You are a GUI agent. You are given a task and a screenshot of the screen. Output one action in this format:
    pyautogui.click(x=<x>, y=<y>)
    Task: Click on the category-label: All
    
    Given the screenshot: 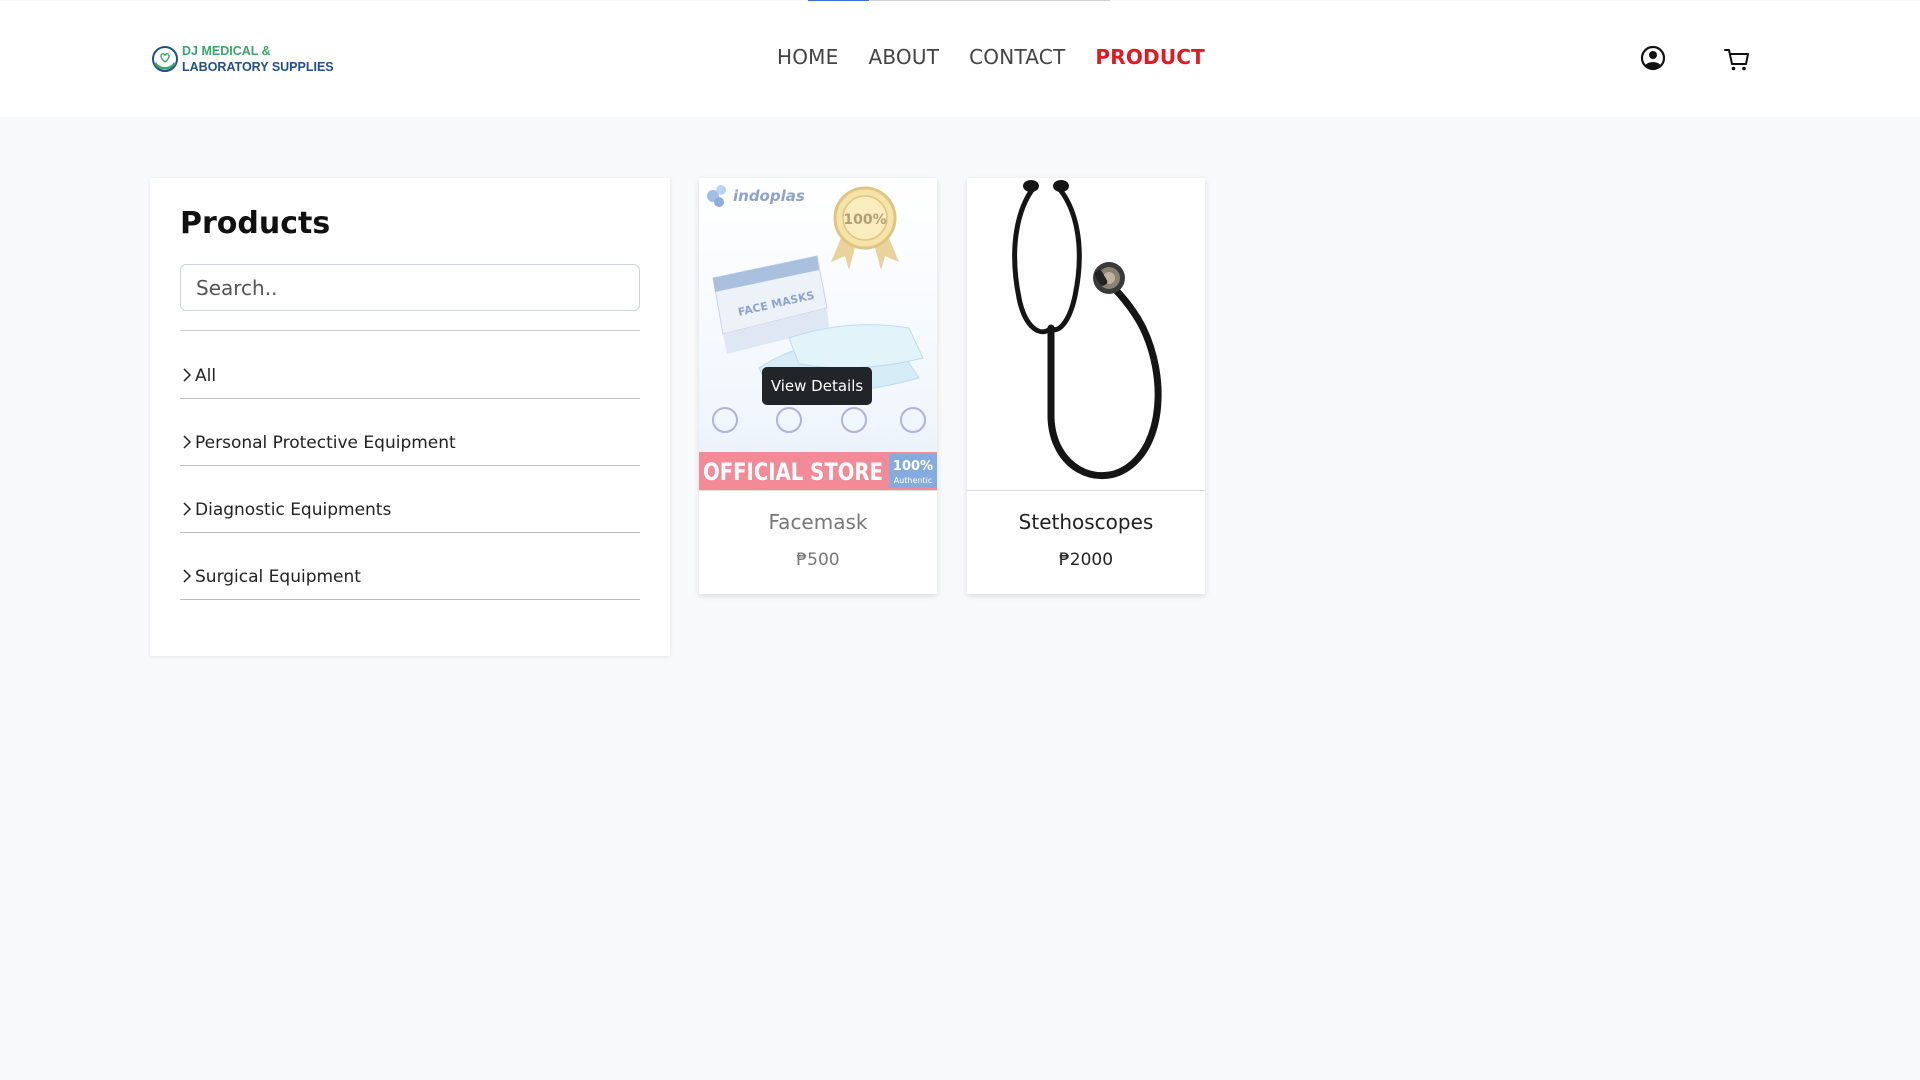 What is the action you would take?
    pyautogui.click(x=206, y=376)
    